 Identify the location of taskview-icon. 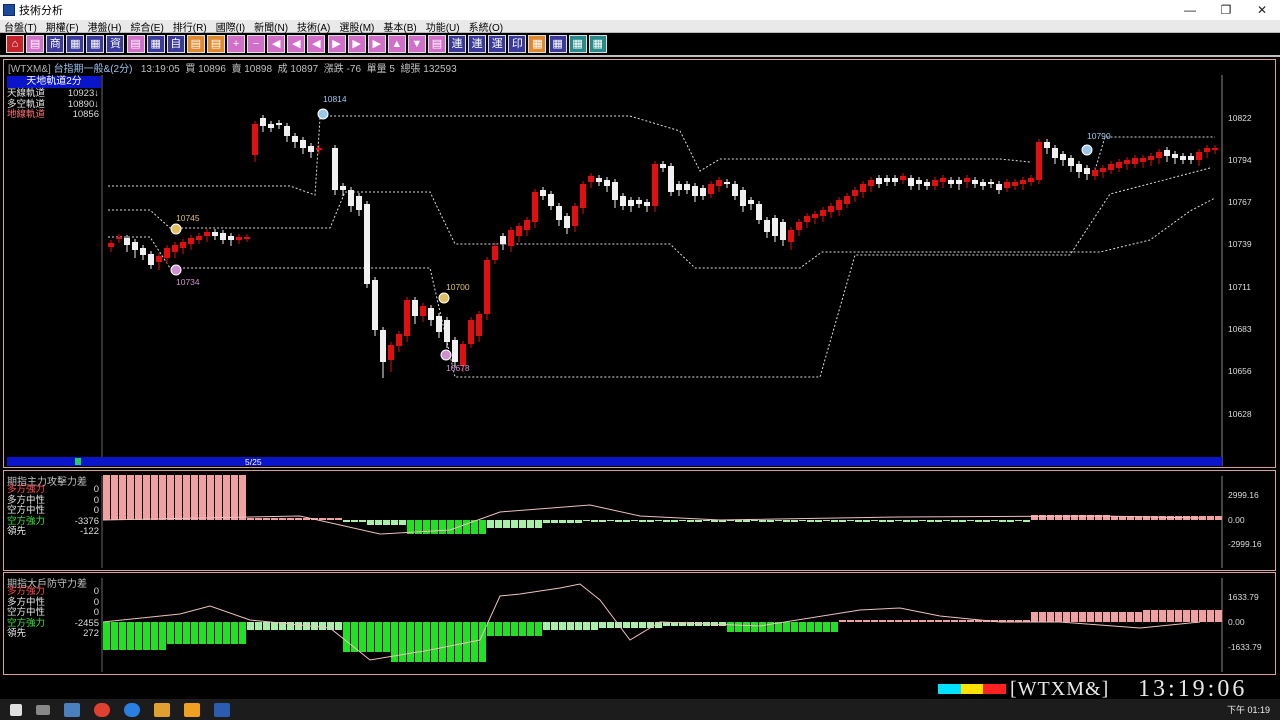
(43, 709).